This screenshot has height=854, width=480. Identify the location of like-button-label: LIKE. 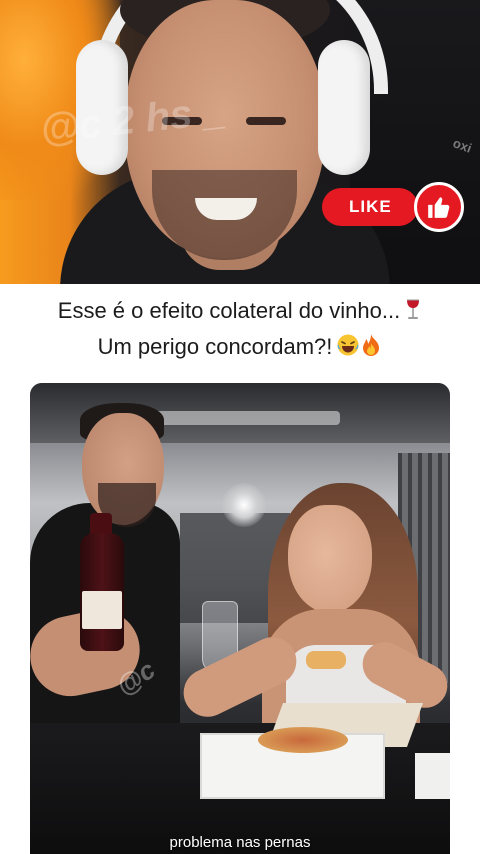
(370, 206).